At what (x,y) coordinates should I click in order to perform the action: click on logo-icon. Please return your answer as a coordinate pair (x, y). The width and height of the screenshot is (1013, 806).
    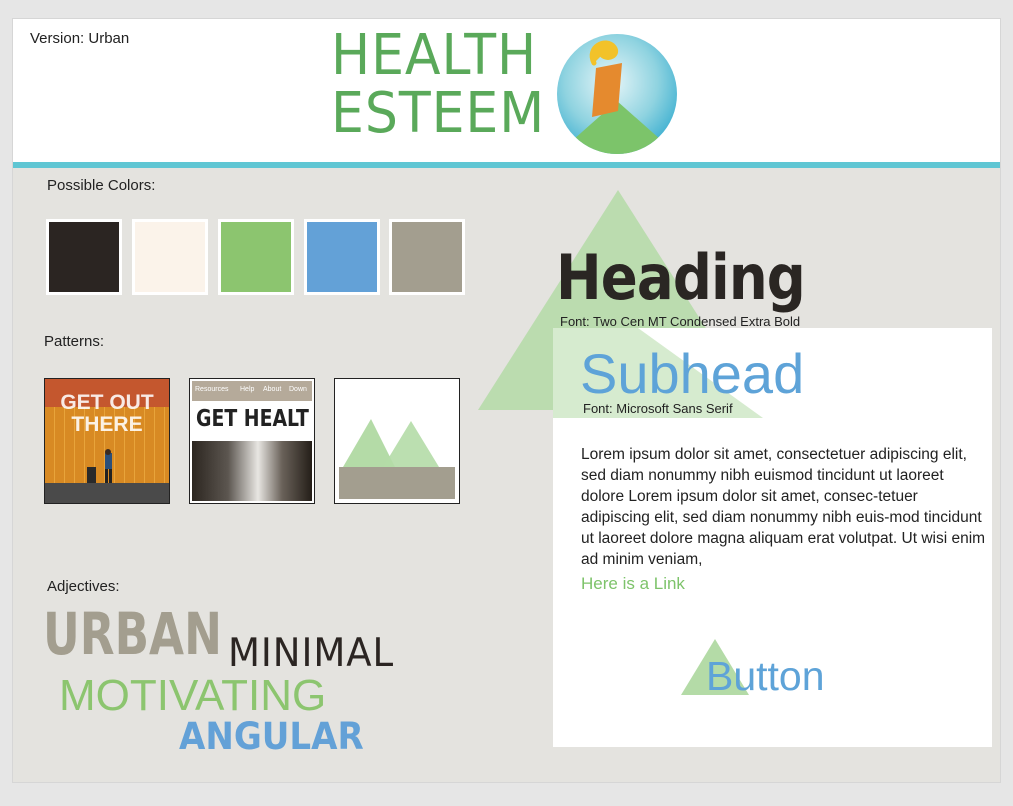
    Looking at the image, I should click on (617, 94).